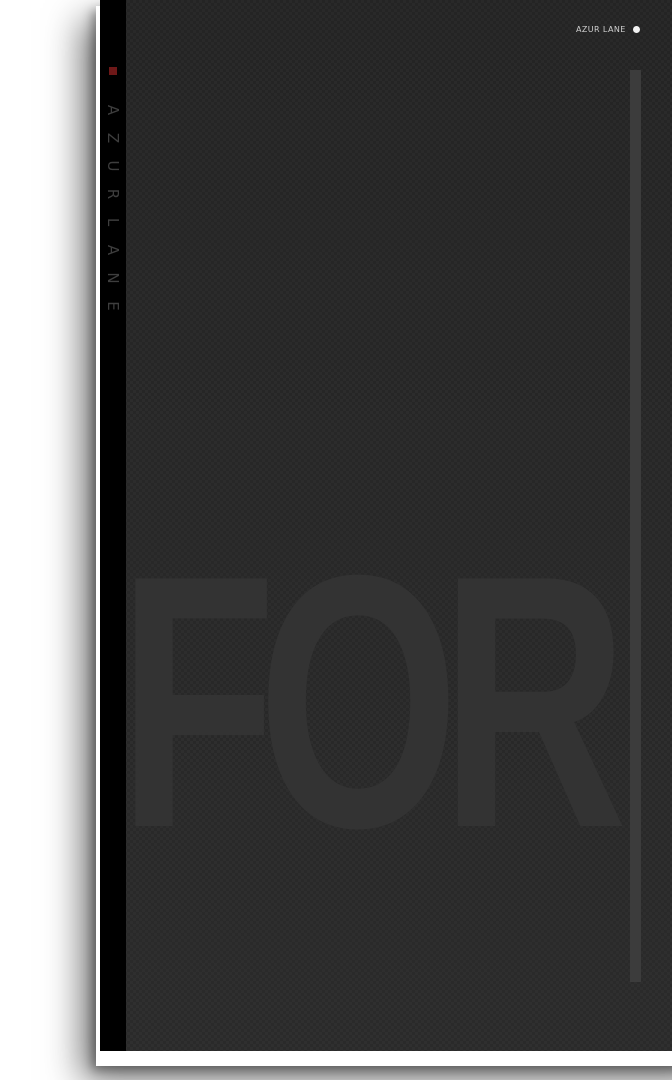  What do you see at coordinates (113, 525) in the screenshot?
I see `side-spine: A Z U R L A N E` at bounding box center [113, 525].